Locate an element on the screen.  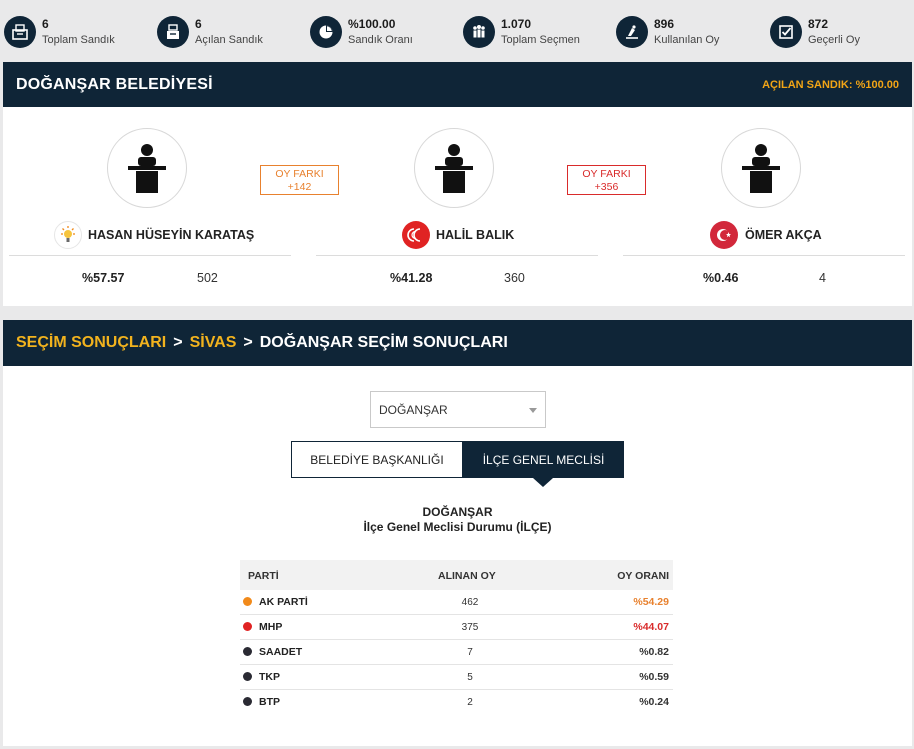
candidate-name: HASAN HÜSEYİN KARATAŞ is located at coordinates (171, 235).